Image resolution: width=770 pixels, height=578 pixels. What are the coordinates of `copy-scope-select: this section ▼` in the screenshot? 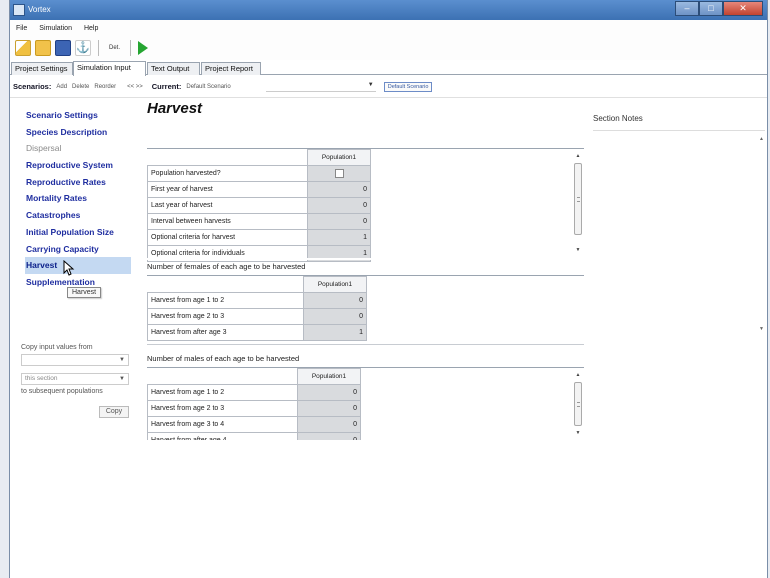 It's located at (75, 379).